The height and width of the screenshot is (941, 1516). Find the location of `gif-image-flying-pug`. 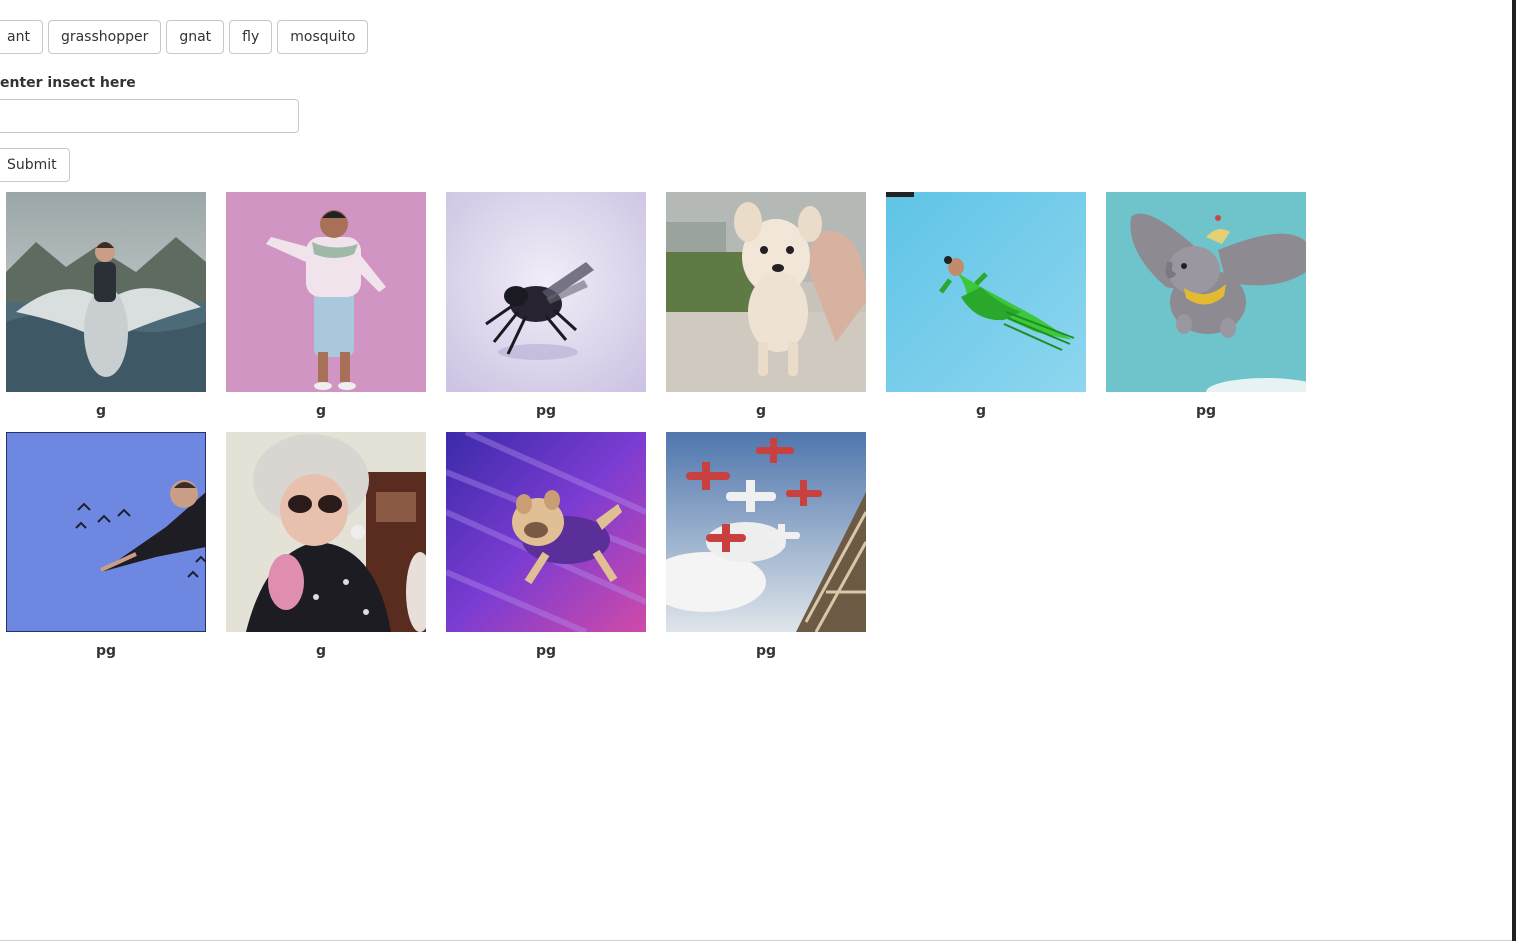

gif-image-flying-pug is located at coordinates (546, 532).